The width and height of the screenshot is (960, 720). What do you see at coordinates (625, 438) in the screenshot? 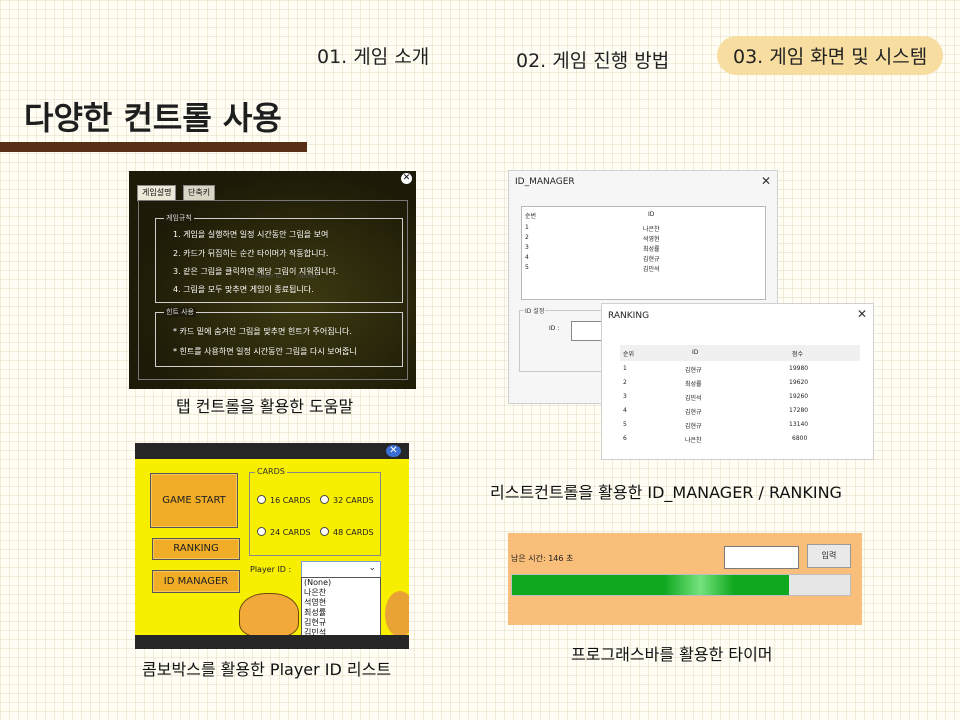
I see `table-cell: 6` at bounding box center [625, 438].